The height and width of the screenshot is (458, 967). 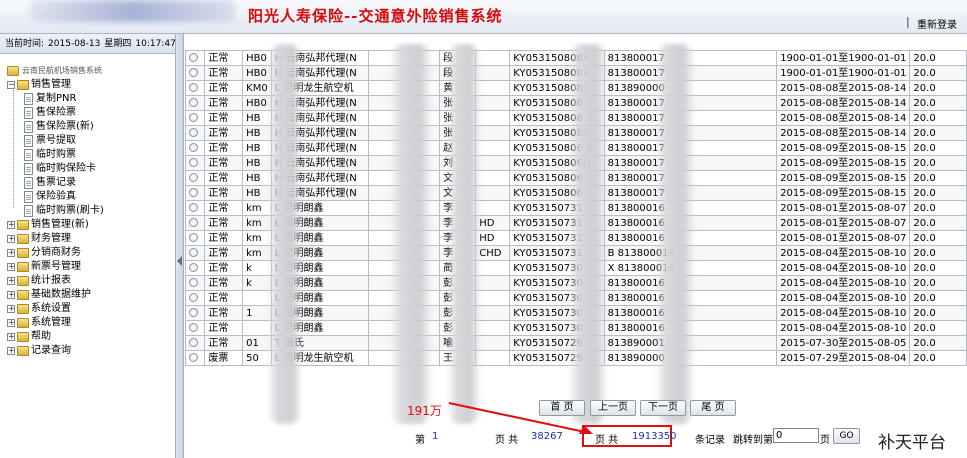 I want to click on current-weekday: 星期四, so click(x=118, y=44).